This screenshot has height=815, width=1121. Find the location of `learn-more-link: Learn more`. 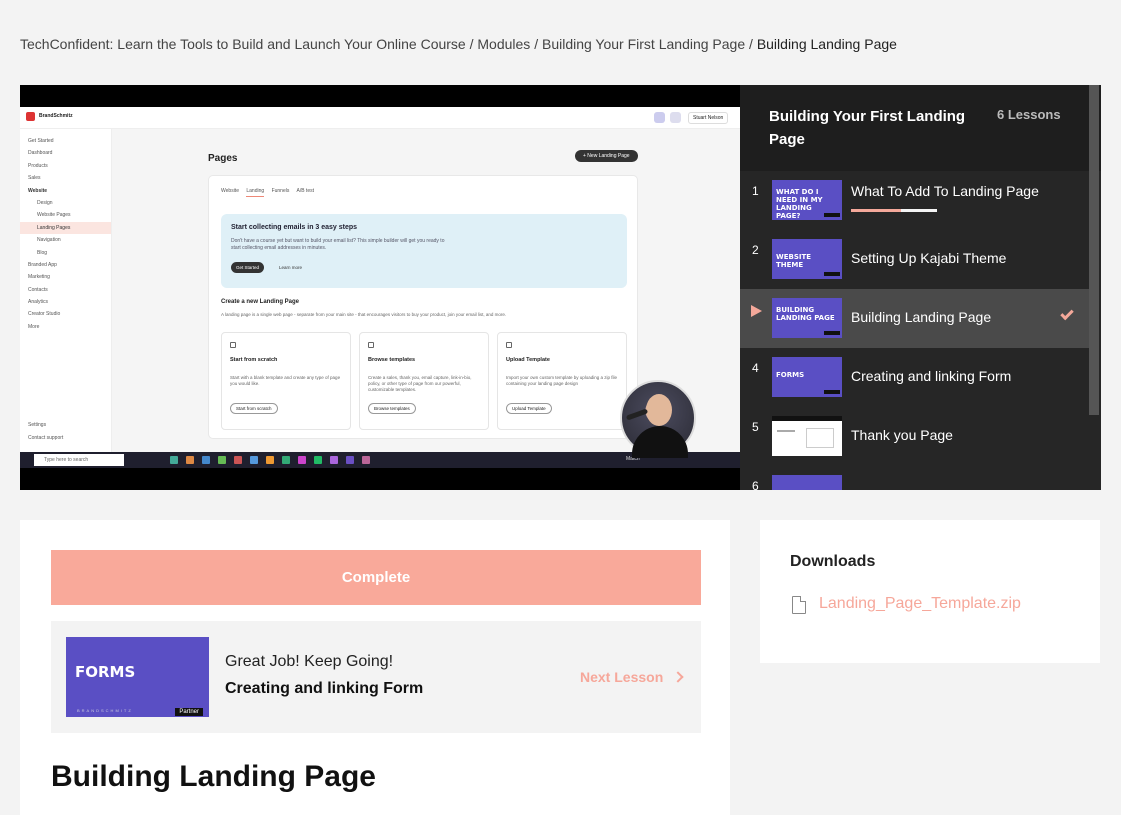

learn-more-link: Learn more is located at coordinates (291, 267).